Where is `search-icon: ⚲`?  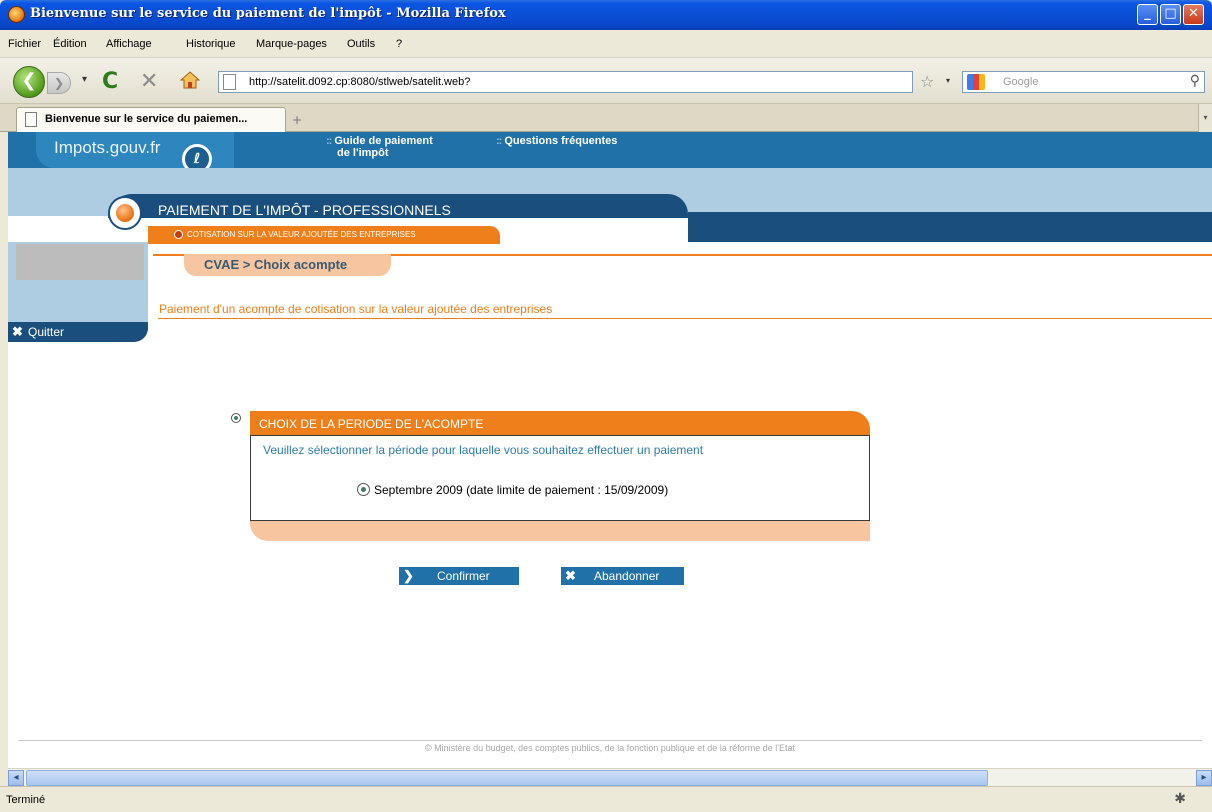 search-icon: ⚲ is located at coordinates (1195, 81).